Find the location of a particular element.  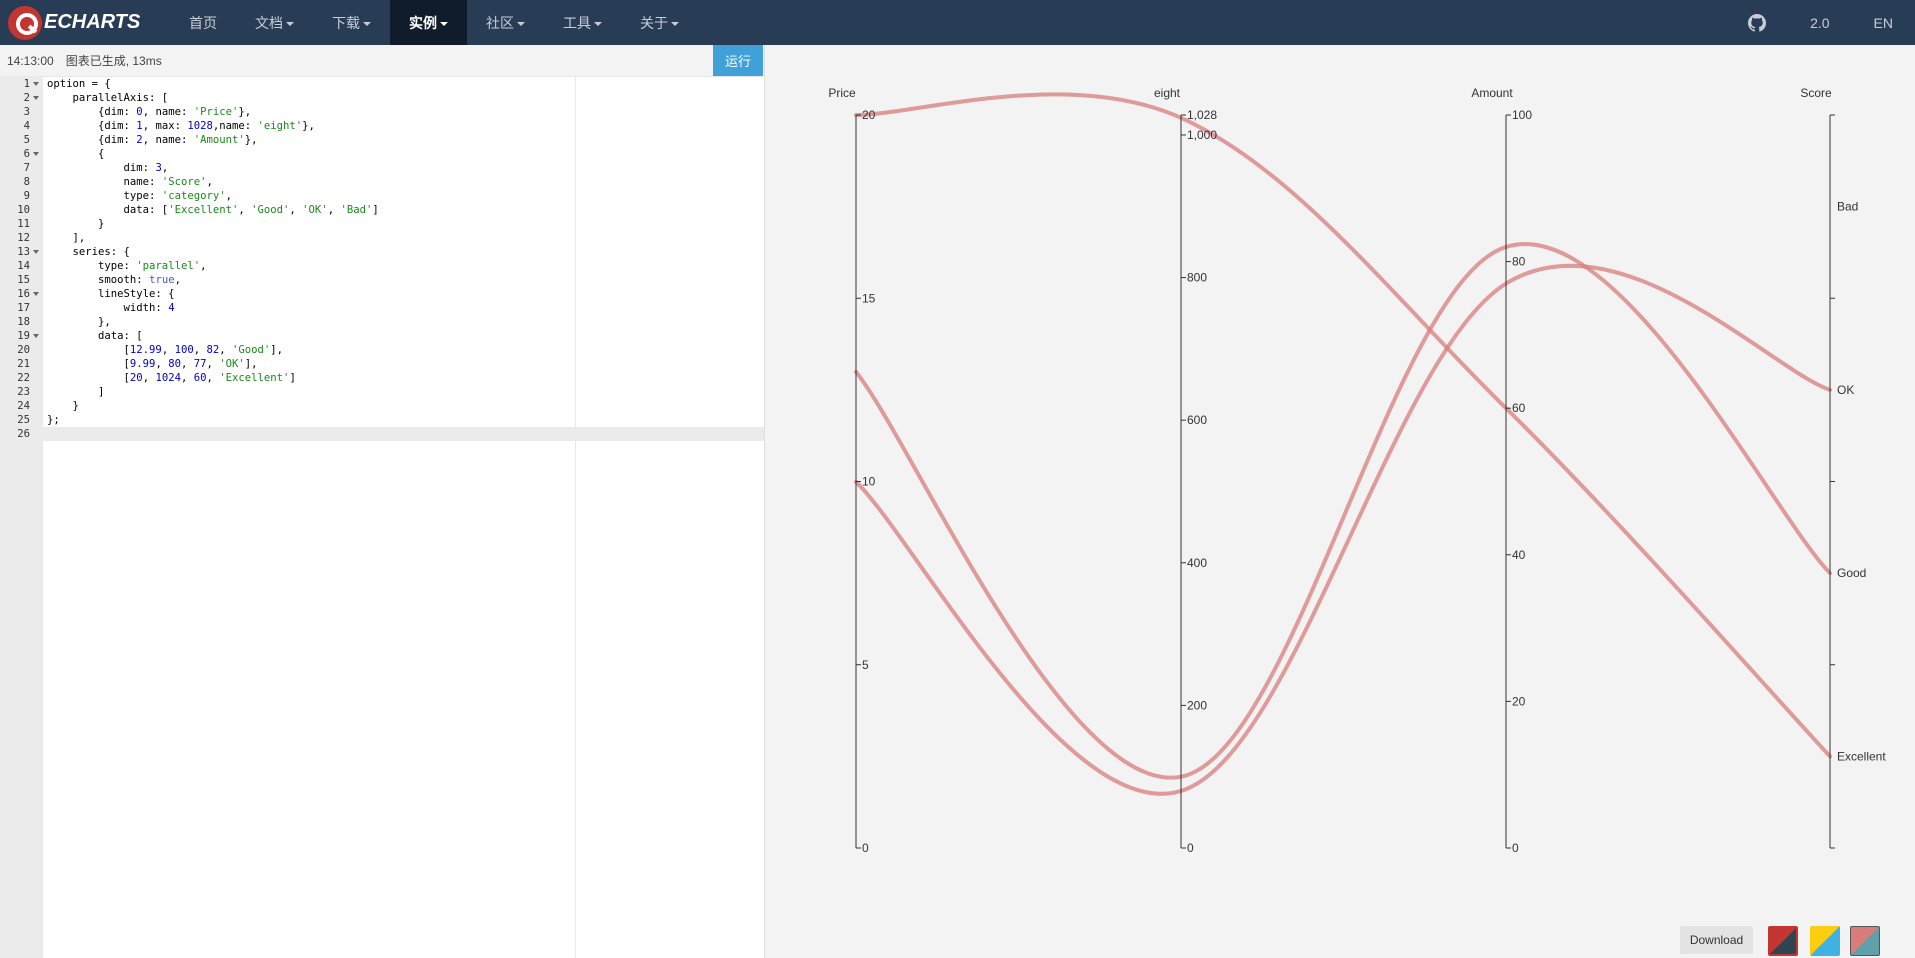

code-line: 20 [12.99, 100, 82, 'Good'], is located at coordinates (382, 350).